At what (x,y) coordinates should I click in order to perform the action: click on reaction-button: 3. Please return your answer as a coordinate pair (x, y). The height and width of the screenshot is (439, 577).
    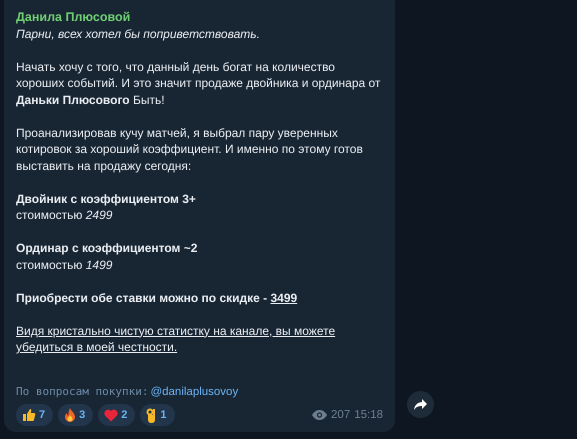
    Looking at the image, I should click on (76, 415).